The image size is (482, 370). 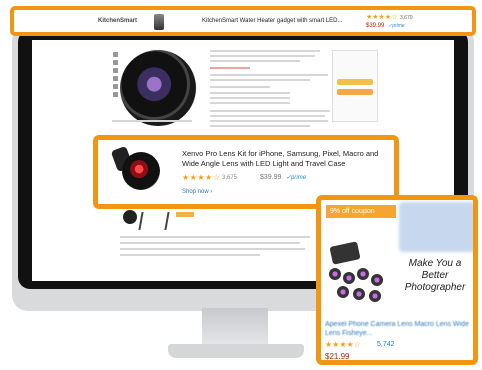 What do you see at coordinates (360, 278) in the screenshot?
I see `lens-kit-image` at bounding box center [360, 278].